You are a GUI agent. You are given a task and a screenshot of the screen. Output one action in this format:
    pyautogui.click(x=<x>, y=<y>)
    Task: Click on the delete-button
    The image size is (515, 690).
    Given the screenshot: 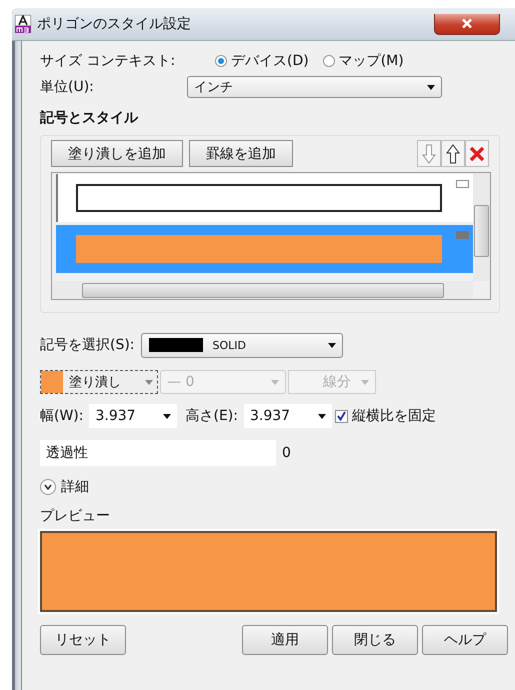 What is the action you would take?
    pyautogui.click(x=477, y=153)
    